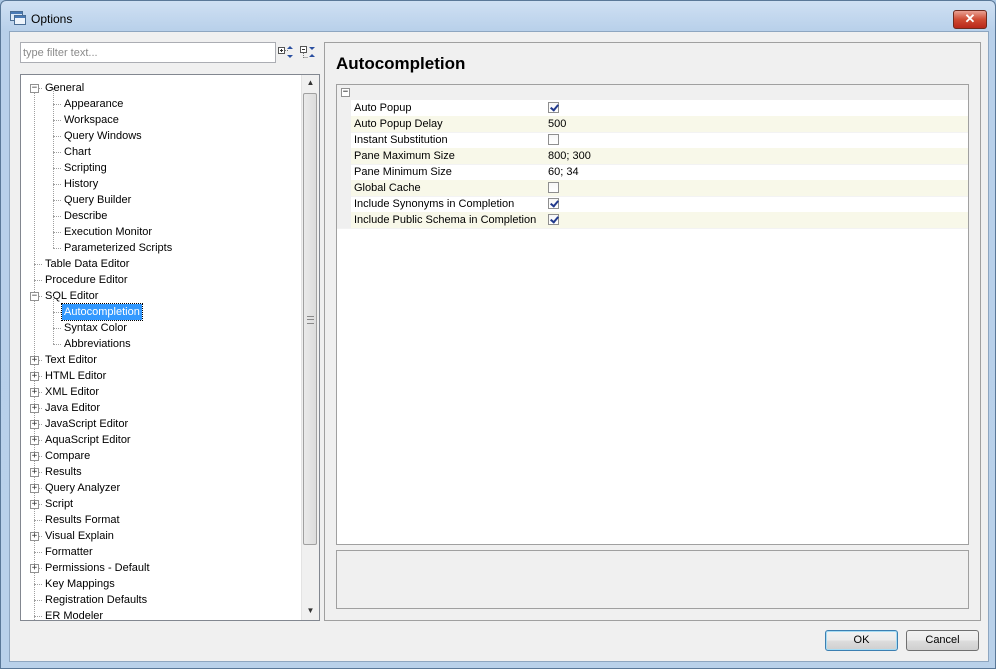  Describe the element at coordinates (310, 610) in the screenshot. I see `scroll-down-icon: ▼` at that location.